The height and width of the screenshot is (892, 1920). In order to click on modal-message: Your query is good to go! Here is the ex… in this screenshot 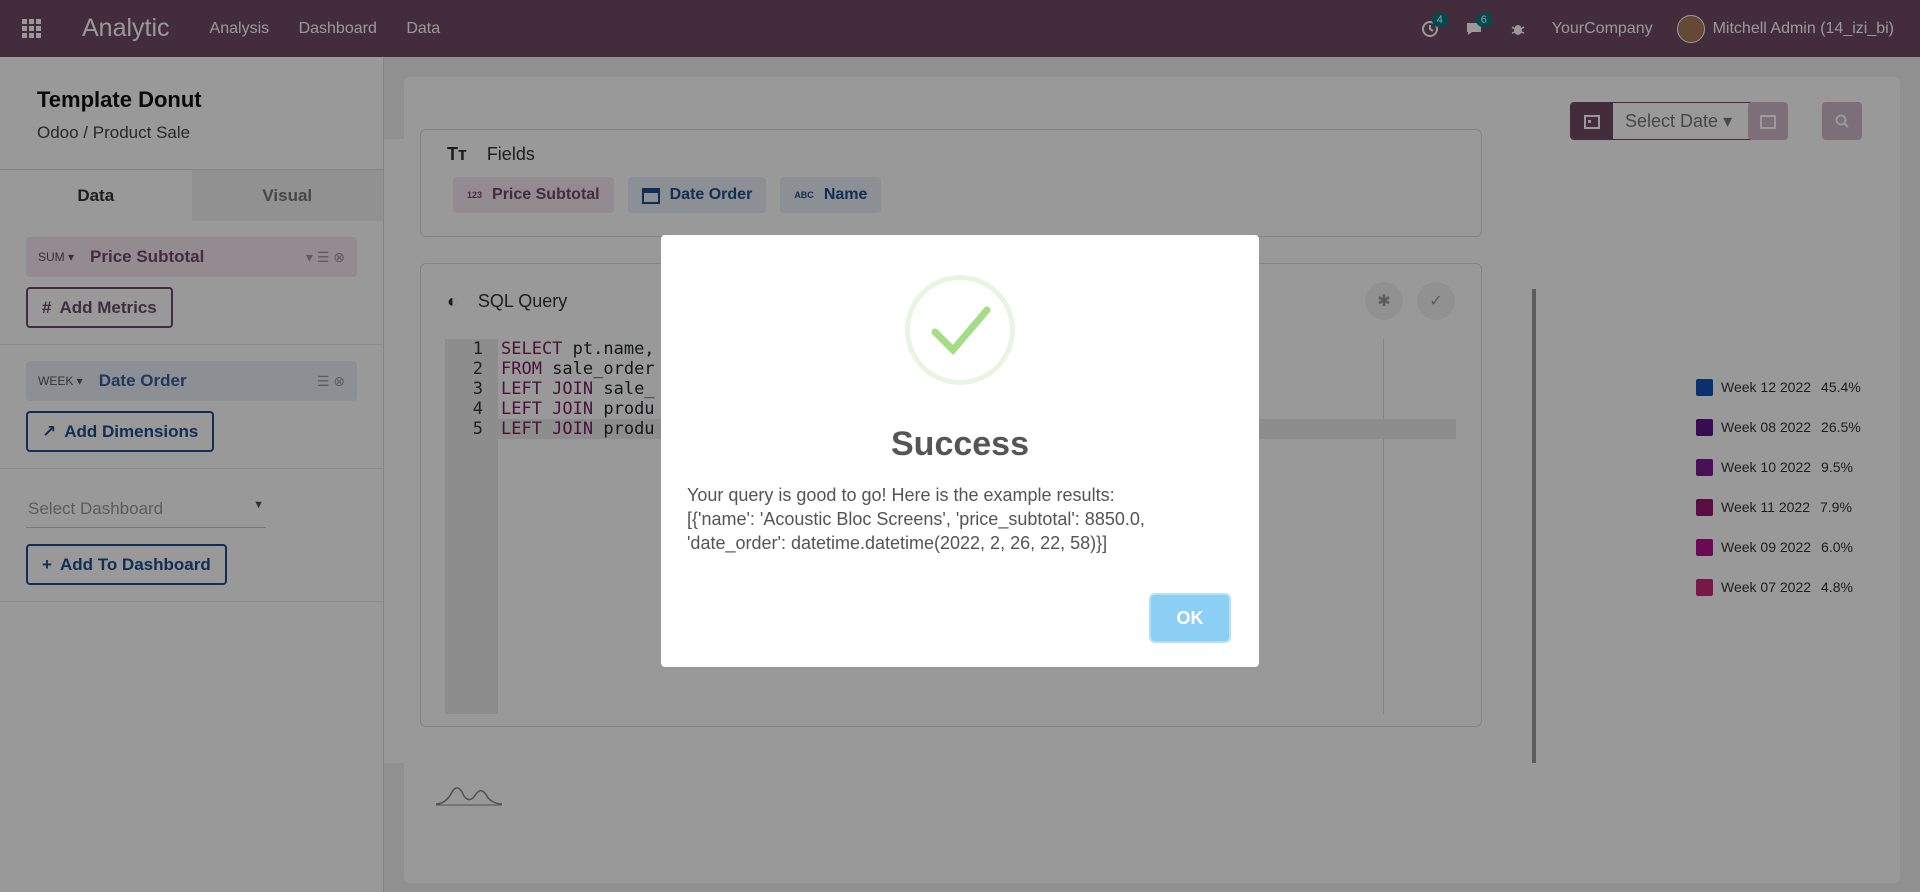, I will do `click(916, 519)`.